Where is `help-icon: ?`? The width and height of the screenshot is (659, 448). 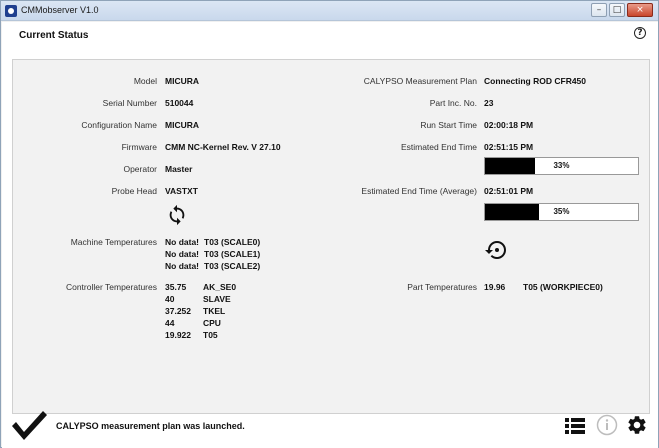
help-icon: ? is located at coordinates (640, 33).